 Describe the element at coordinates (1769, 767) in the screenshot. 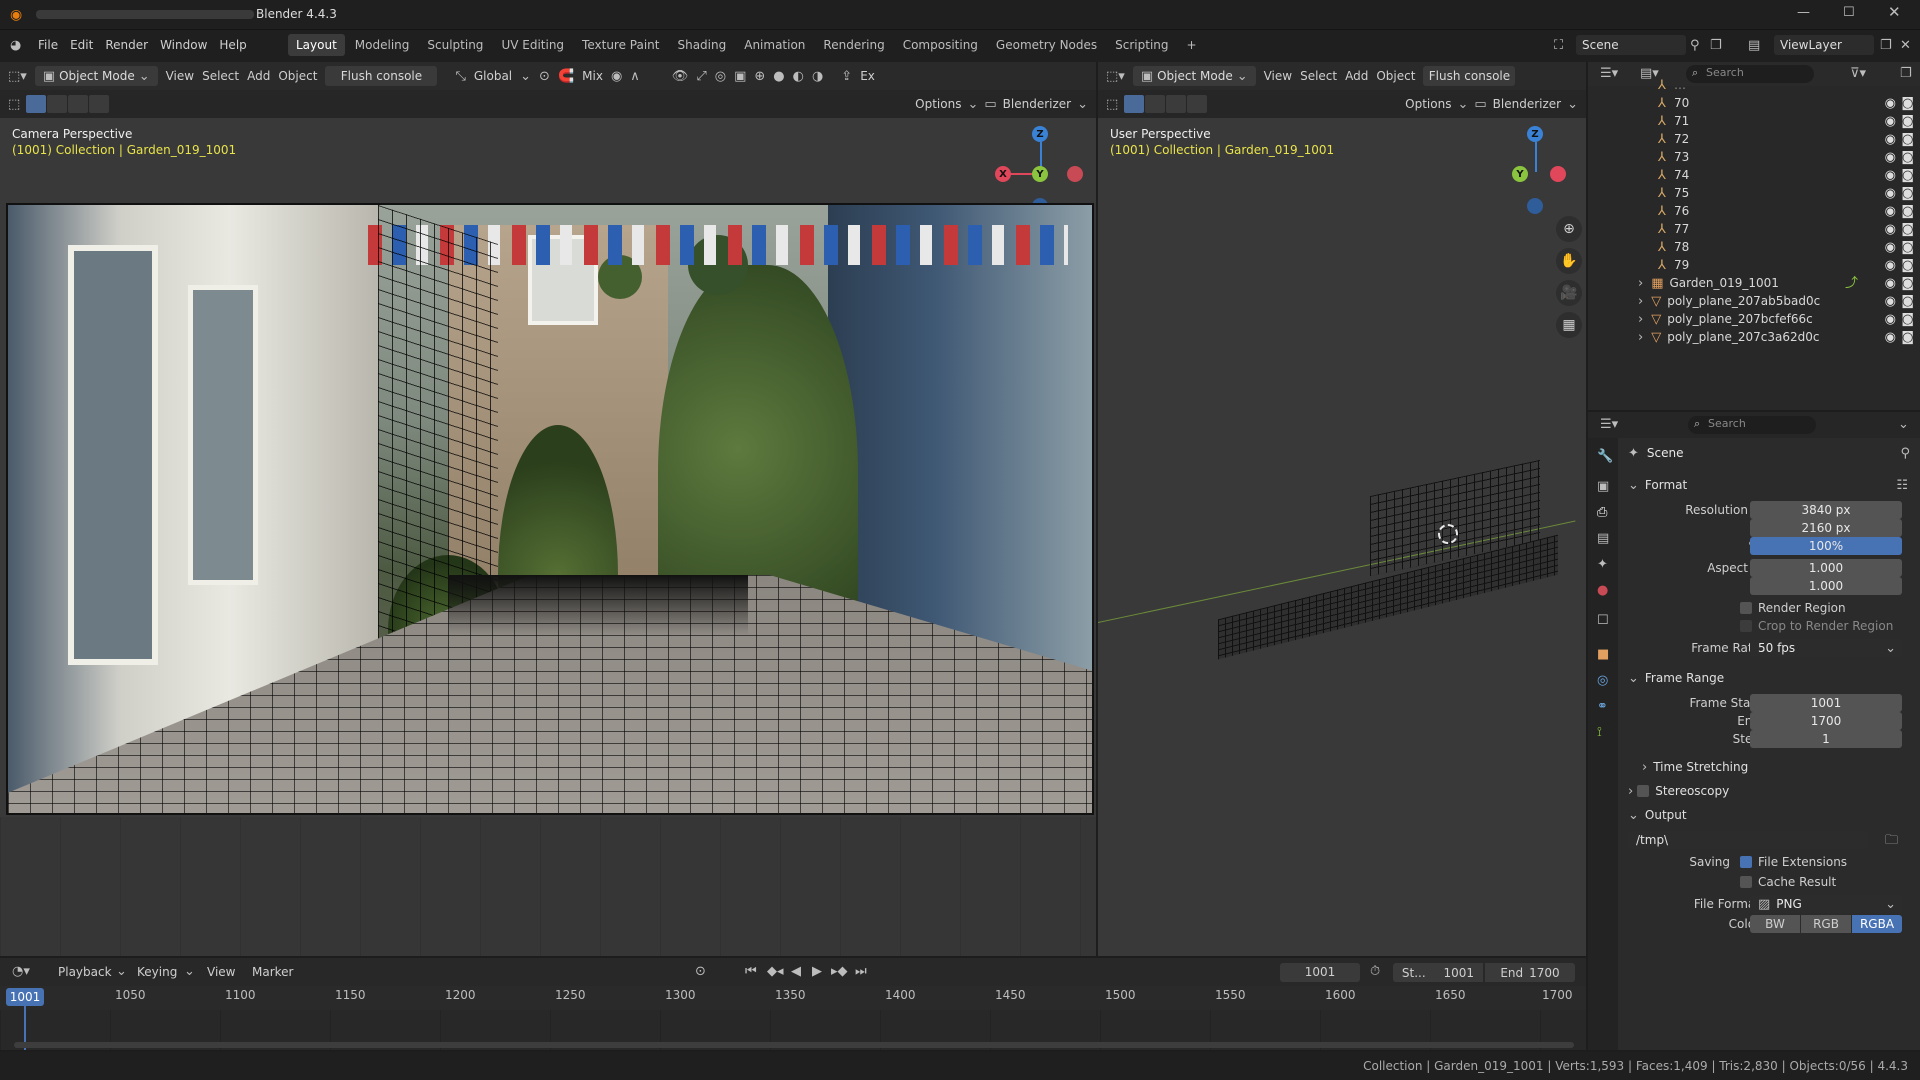

I see `panel-time-stretching-header: › Time Stretching` at that location.